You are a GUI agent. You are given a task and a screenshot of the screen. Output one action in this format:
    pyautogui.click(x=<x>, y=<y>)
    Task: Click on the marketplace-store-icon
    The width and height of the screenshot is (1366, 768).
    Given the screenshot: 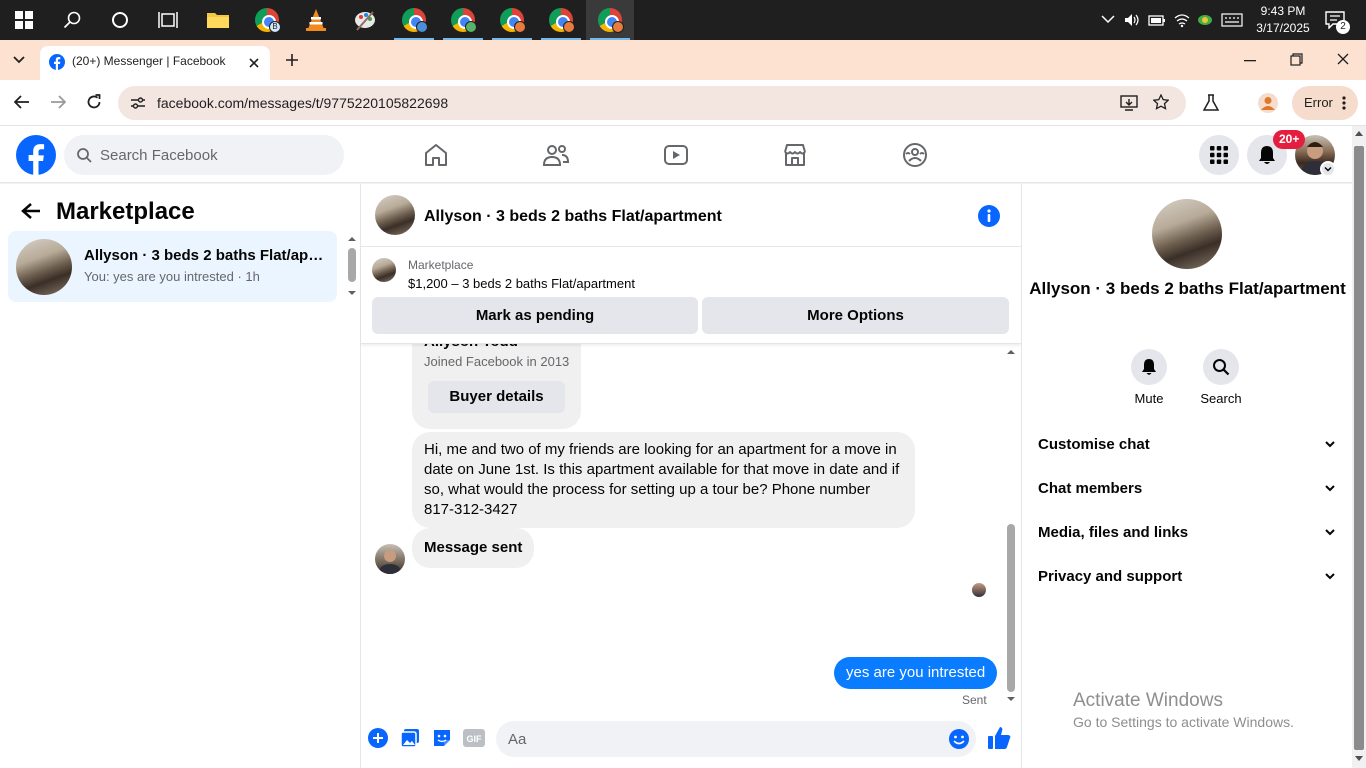 What is the action you would take?
    pyautogui.click(x=795, y=155)
    